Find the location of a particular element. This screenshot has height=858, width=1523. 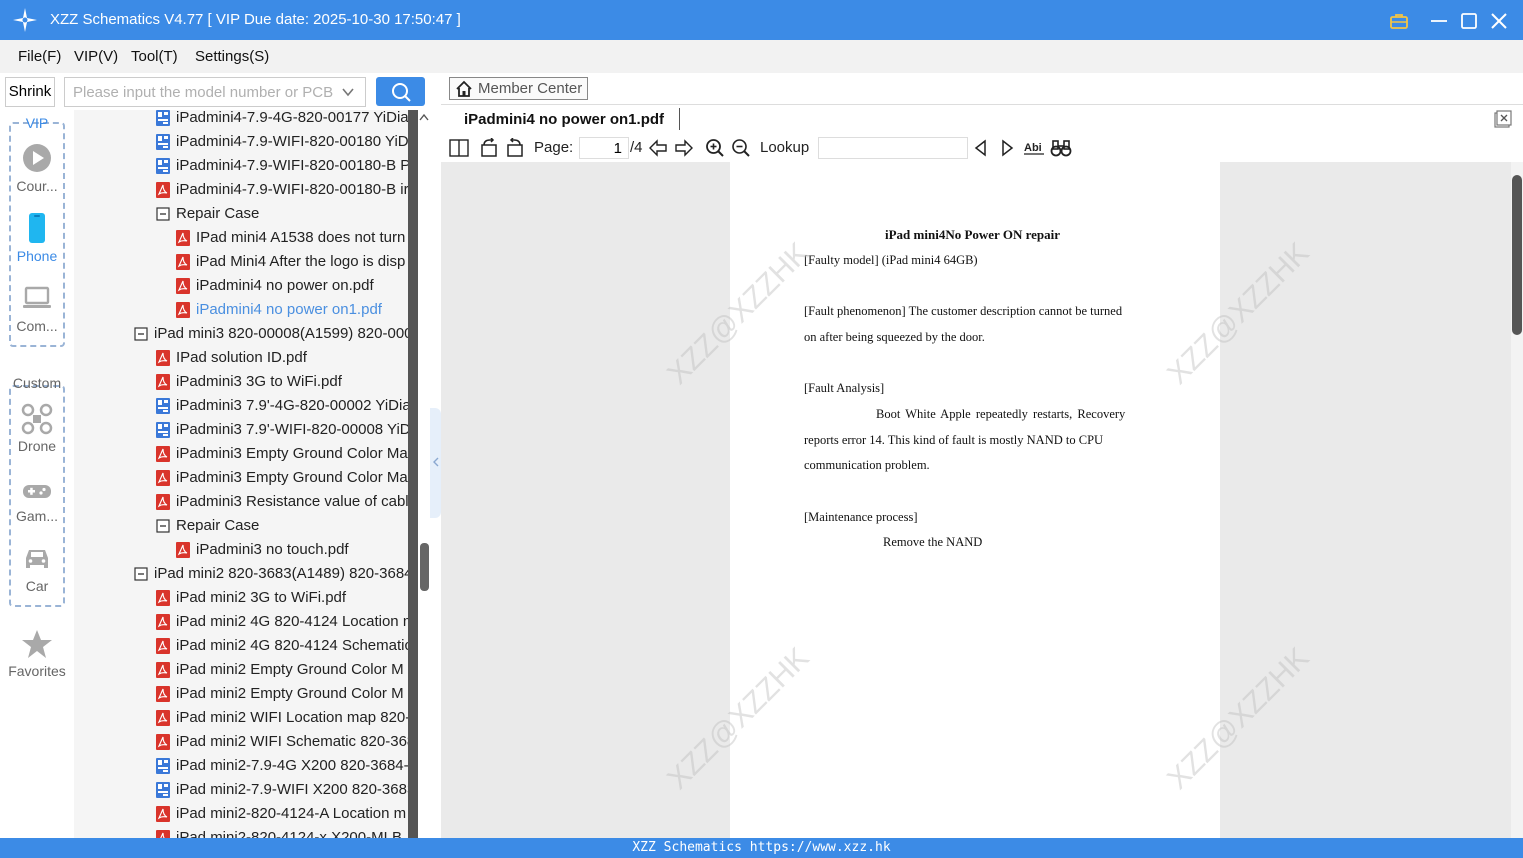

drone-icon is located at coordinates (37, 419).